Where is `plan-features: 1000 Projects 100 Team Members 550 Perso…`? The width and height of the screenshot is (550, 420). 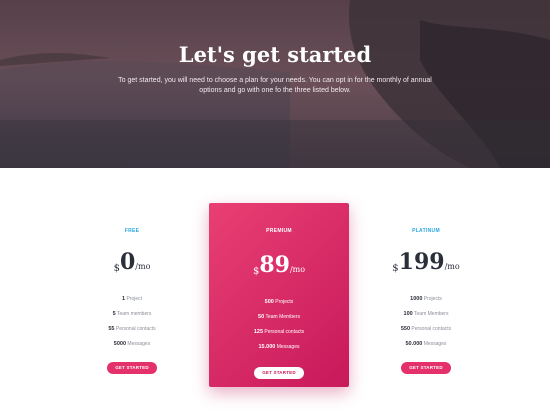
plan-features: 1000 Projects 100 Team Members 550 Perso… is located at coordinates (426, 322).